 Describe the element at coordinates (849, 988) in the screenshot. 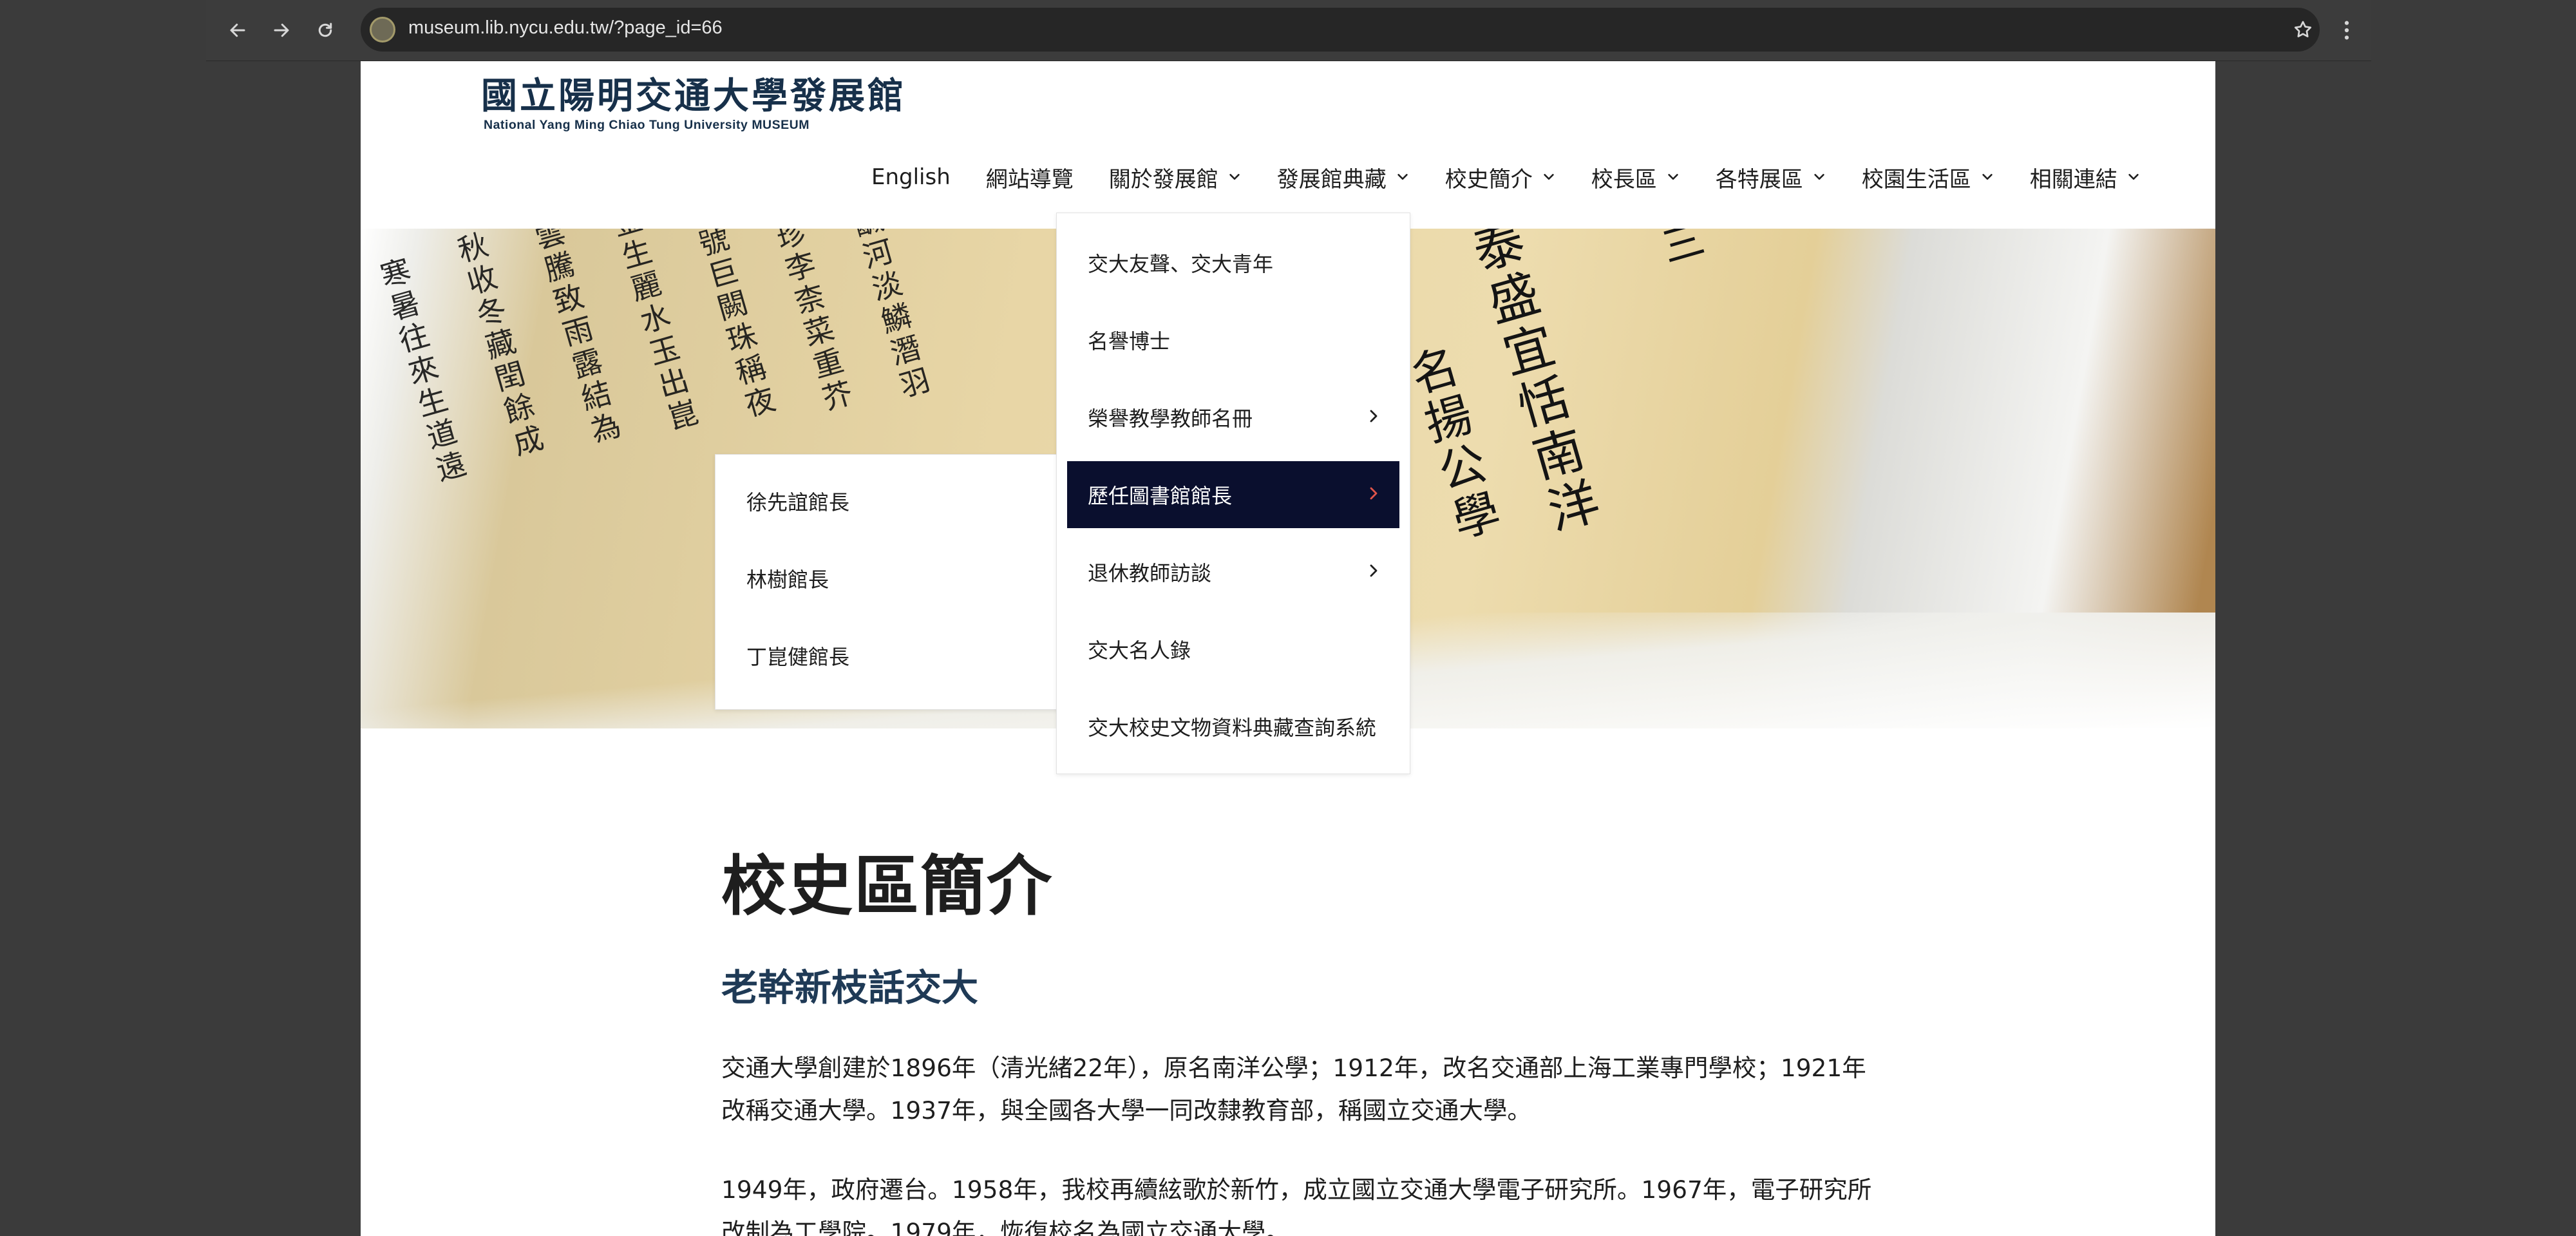

I see `section-heading: 老幹新枝話交大` at that location.